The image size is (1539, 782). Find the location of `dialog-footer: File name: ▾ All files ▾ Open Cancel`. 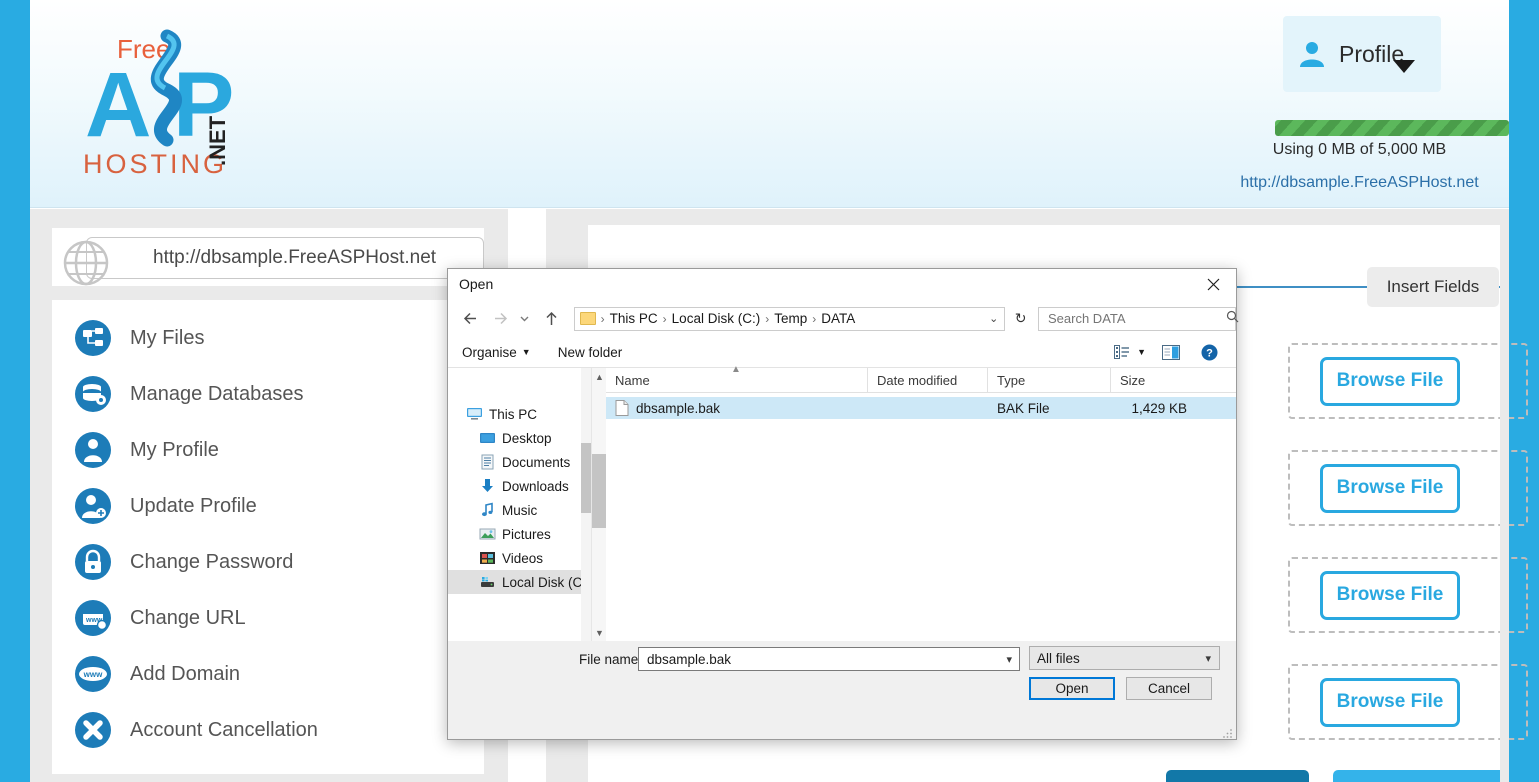

dialog-footer: File name: ▾ All files ▾ Open Cancel is located at coordinates (842, 690).